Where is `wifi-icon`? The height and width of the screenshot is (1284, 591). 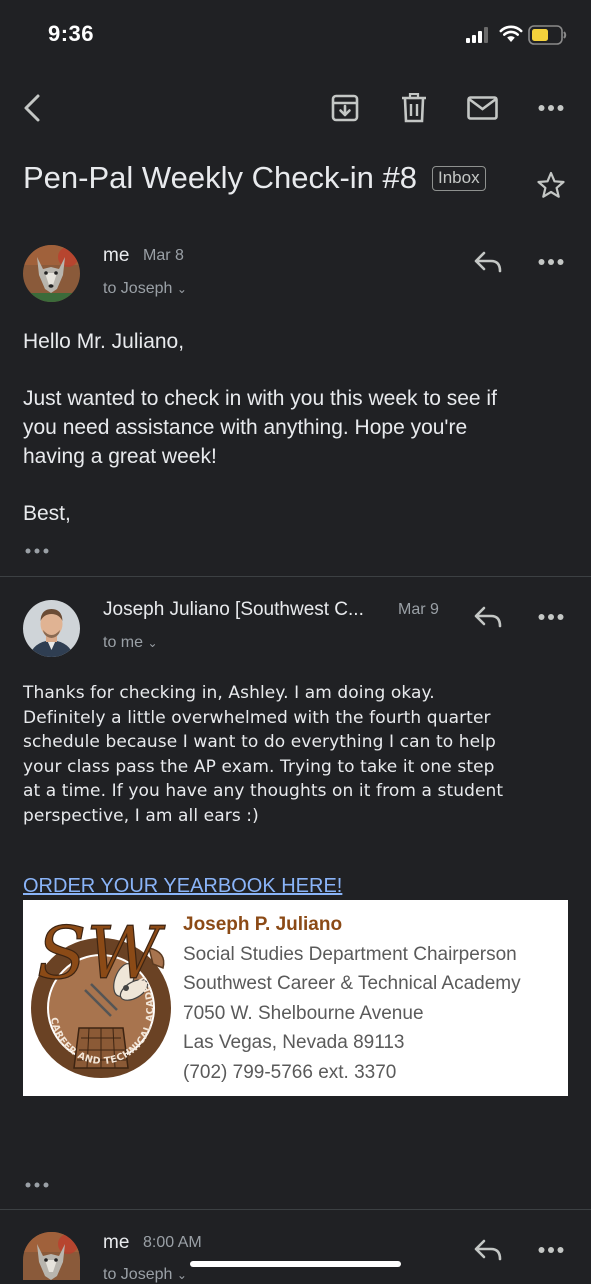
wifi-icon is located at coordinates (511, 34).